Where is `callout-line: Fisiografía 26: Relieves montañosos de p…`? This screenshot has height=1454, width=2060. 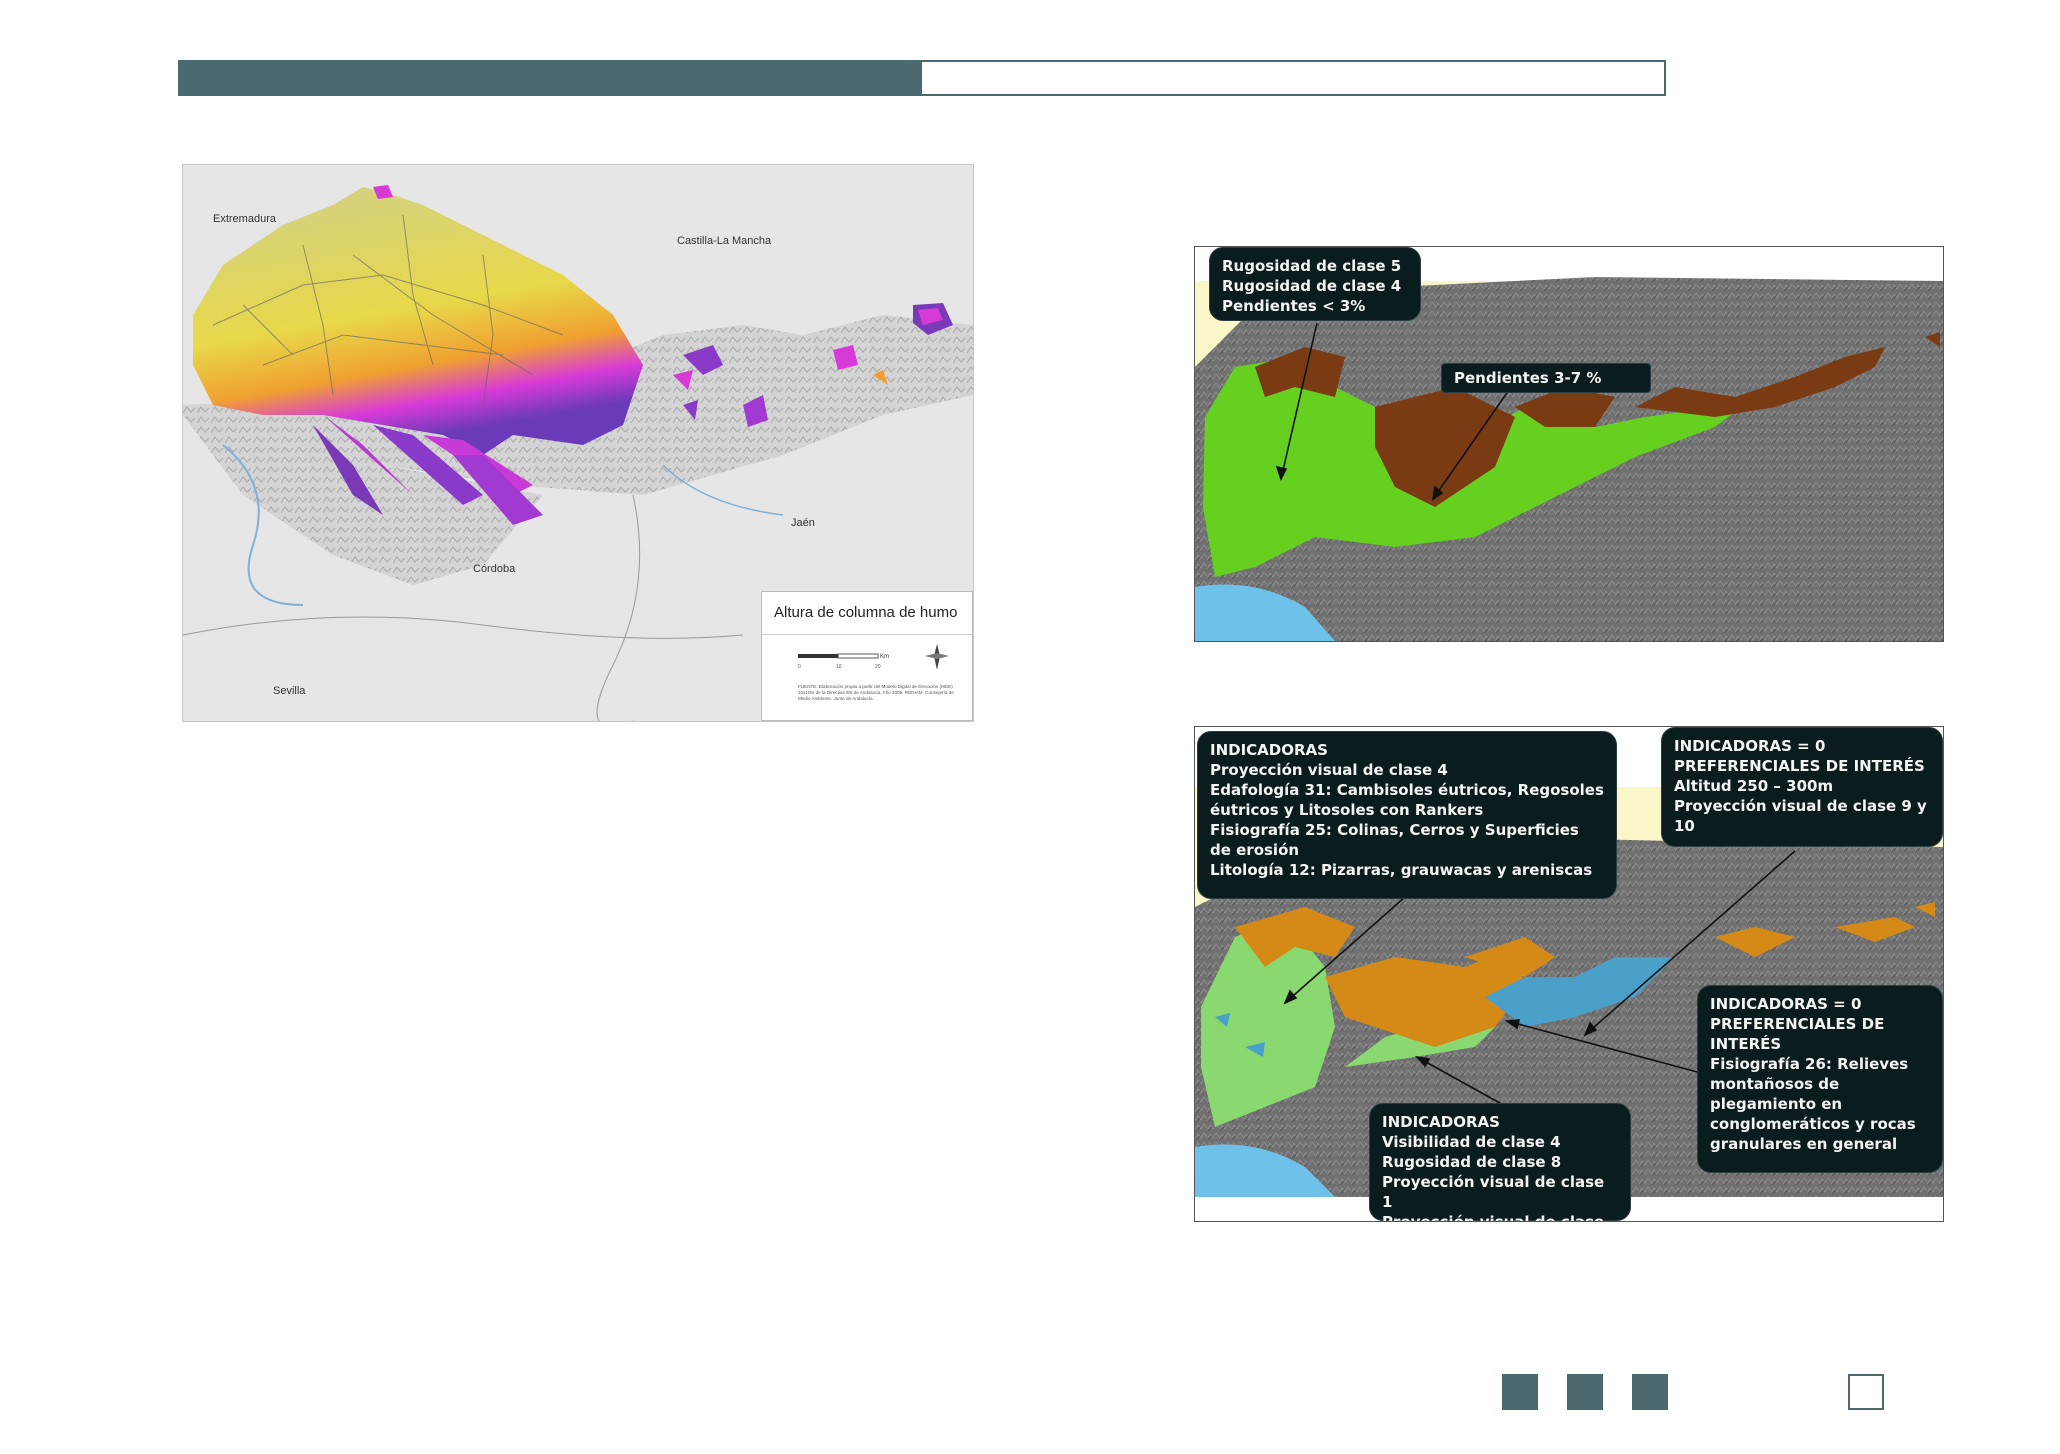
callout-line: Fisiografía 26: Relieves montañosos de p… is located at coordinates (1813, 1104).